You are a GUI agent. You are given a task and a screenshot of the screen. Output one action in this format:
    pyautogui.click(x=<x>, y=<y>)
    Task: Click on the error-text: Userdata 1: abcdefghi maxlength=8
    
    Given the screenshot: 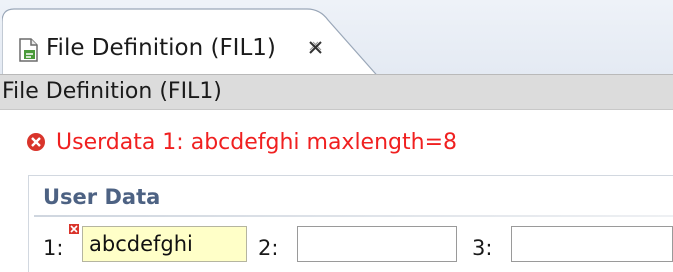 What is the action you would take?
    pyautogui.click(x=256, y=142)
    